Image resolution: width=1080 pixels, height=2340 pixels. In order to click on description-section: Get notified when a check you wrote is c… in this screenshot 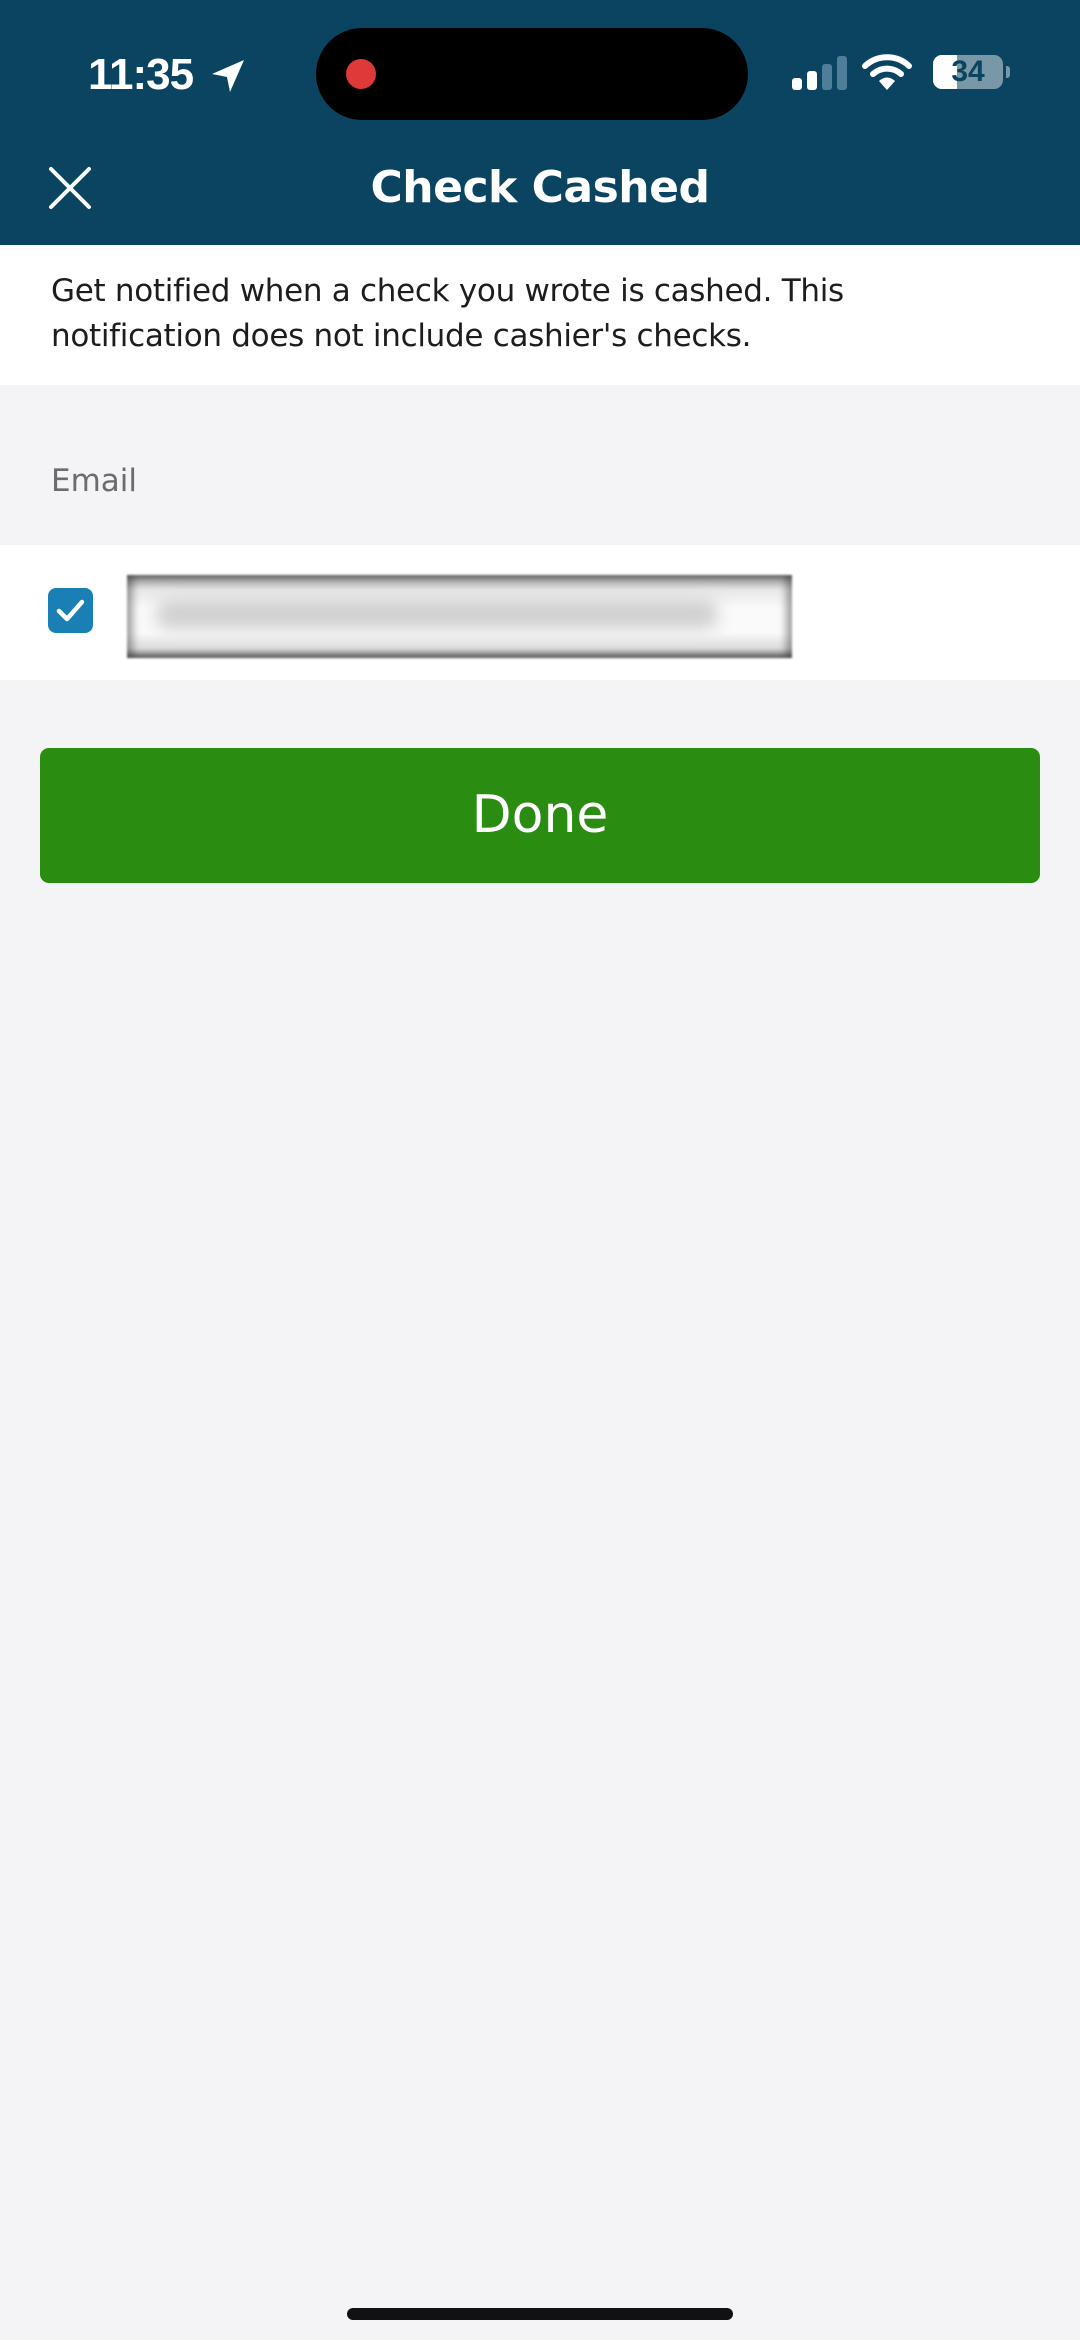, I will do `click(540, 315)`.